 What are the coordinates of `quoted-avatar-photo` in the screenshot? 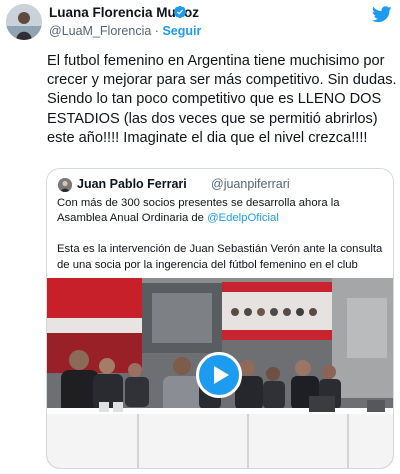 It's located at (65, 185).